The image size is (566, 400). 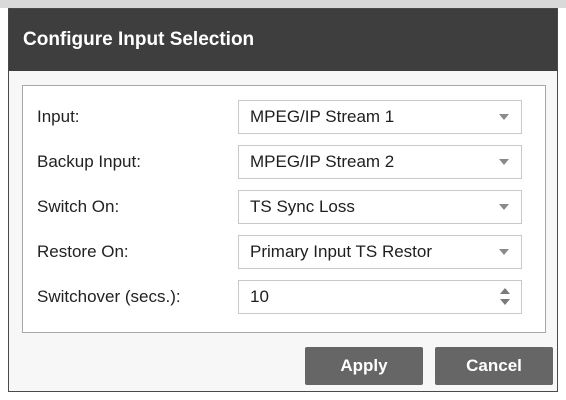 I want to click on input-select: MPEG/IP Stream 1, so click(x=380, y=117).